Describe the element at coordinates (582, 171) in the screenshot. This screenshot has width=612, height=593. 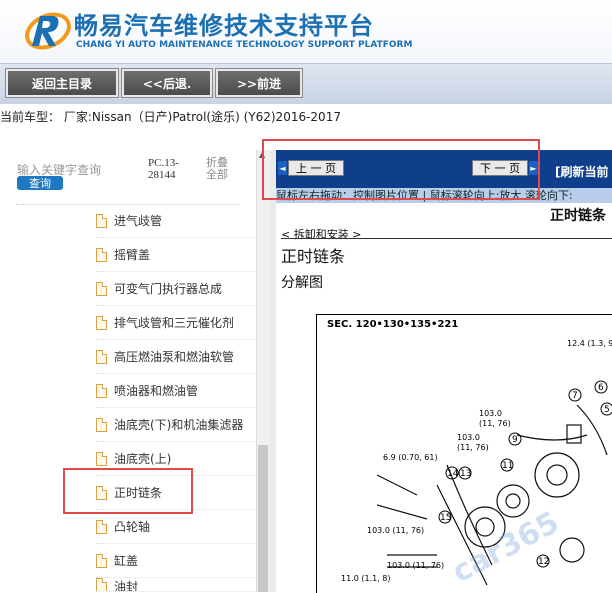
I see `refresh-link: [刷新当前` at that location.